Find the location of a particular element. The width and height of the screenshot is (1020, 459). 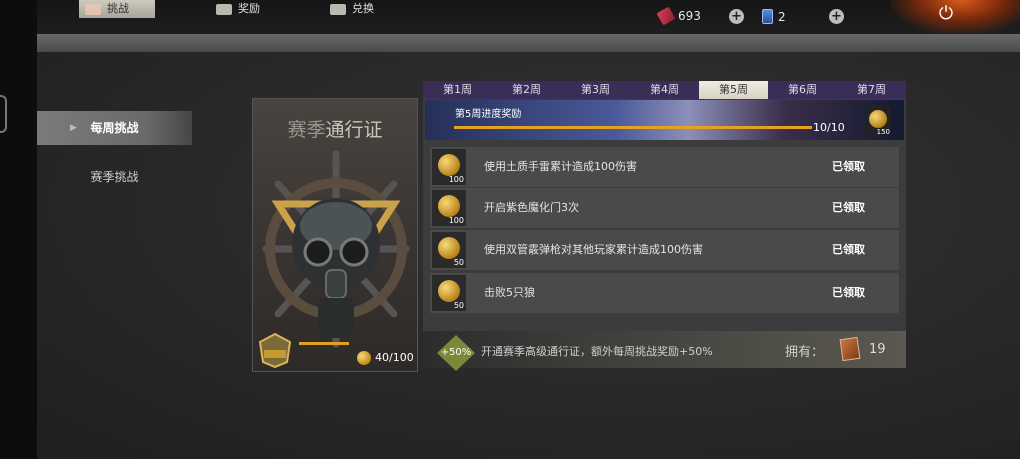

week-tab-bar: 第1周 第2周 第3周 第4周 第5周 第6周 第7周 is located at coordinates (664, 90).